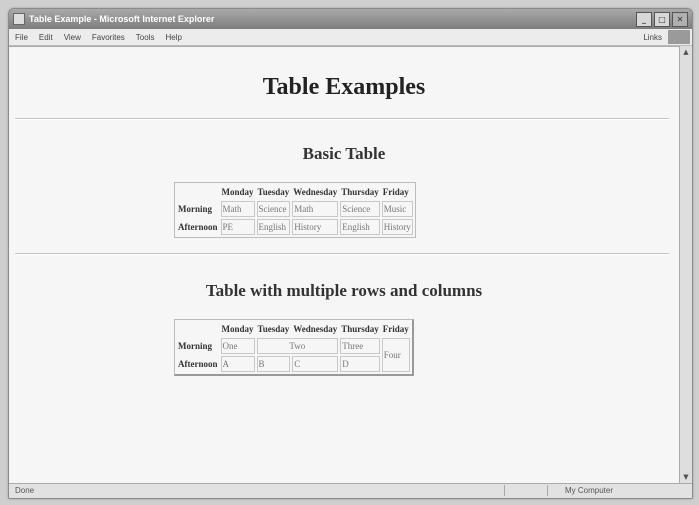  Describe the element at coordinates (360, 364) in the screenshot. I see `table-cell: D` at that location.